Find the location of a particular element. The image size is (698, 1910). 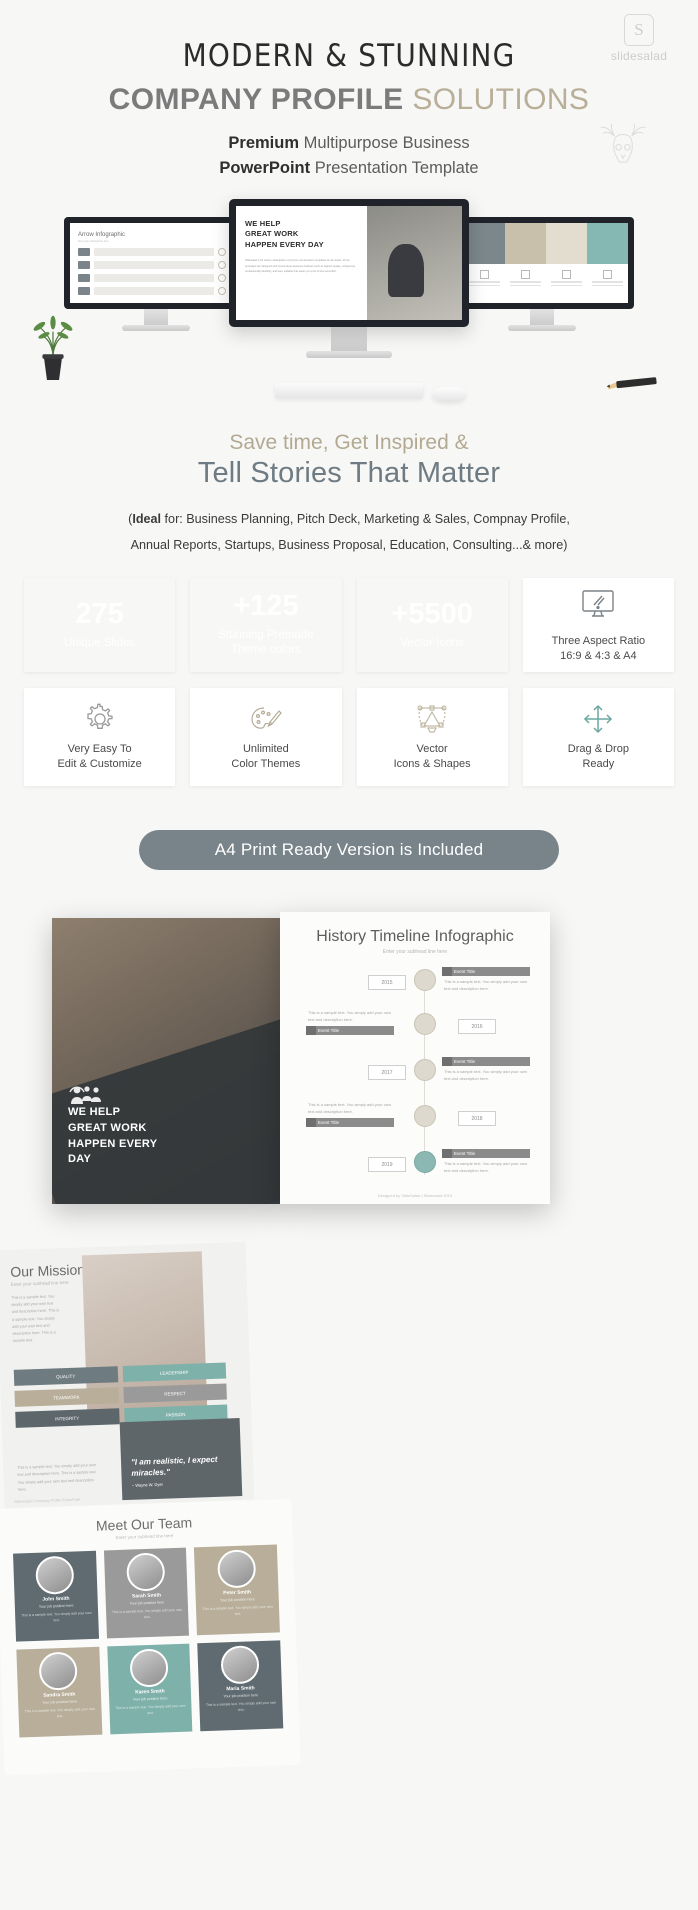

pen-tool-icon is located at coordinates (432, 719).